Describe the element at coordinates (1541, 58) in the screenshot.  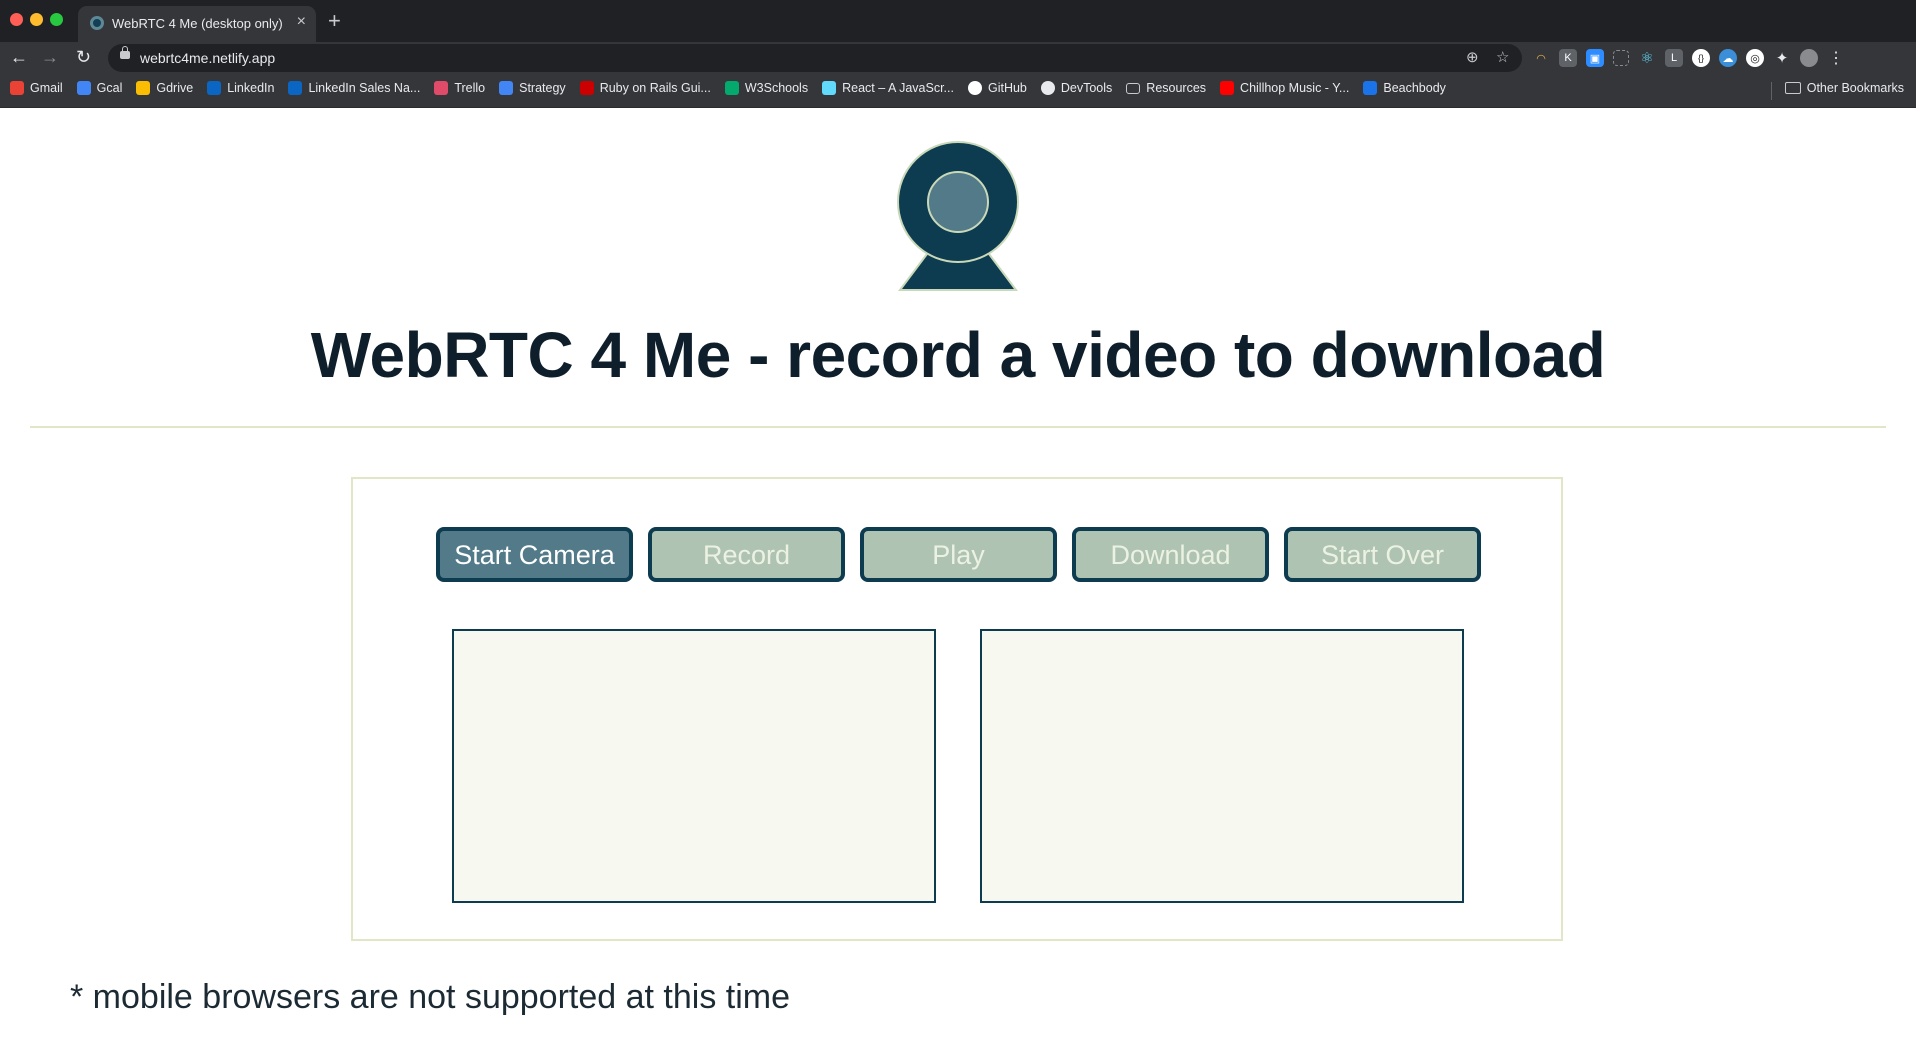
I see `rainbow-extension-icon: ◠` at that location.